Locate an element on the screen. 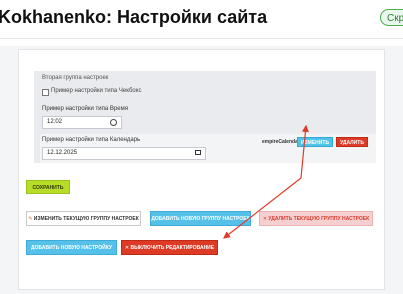 The image size is (403, 294). pencil-icon: ✎ is located at coordinates (30, 219).